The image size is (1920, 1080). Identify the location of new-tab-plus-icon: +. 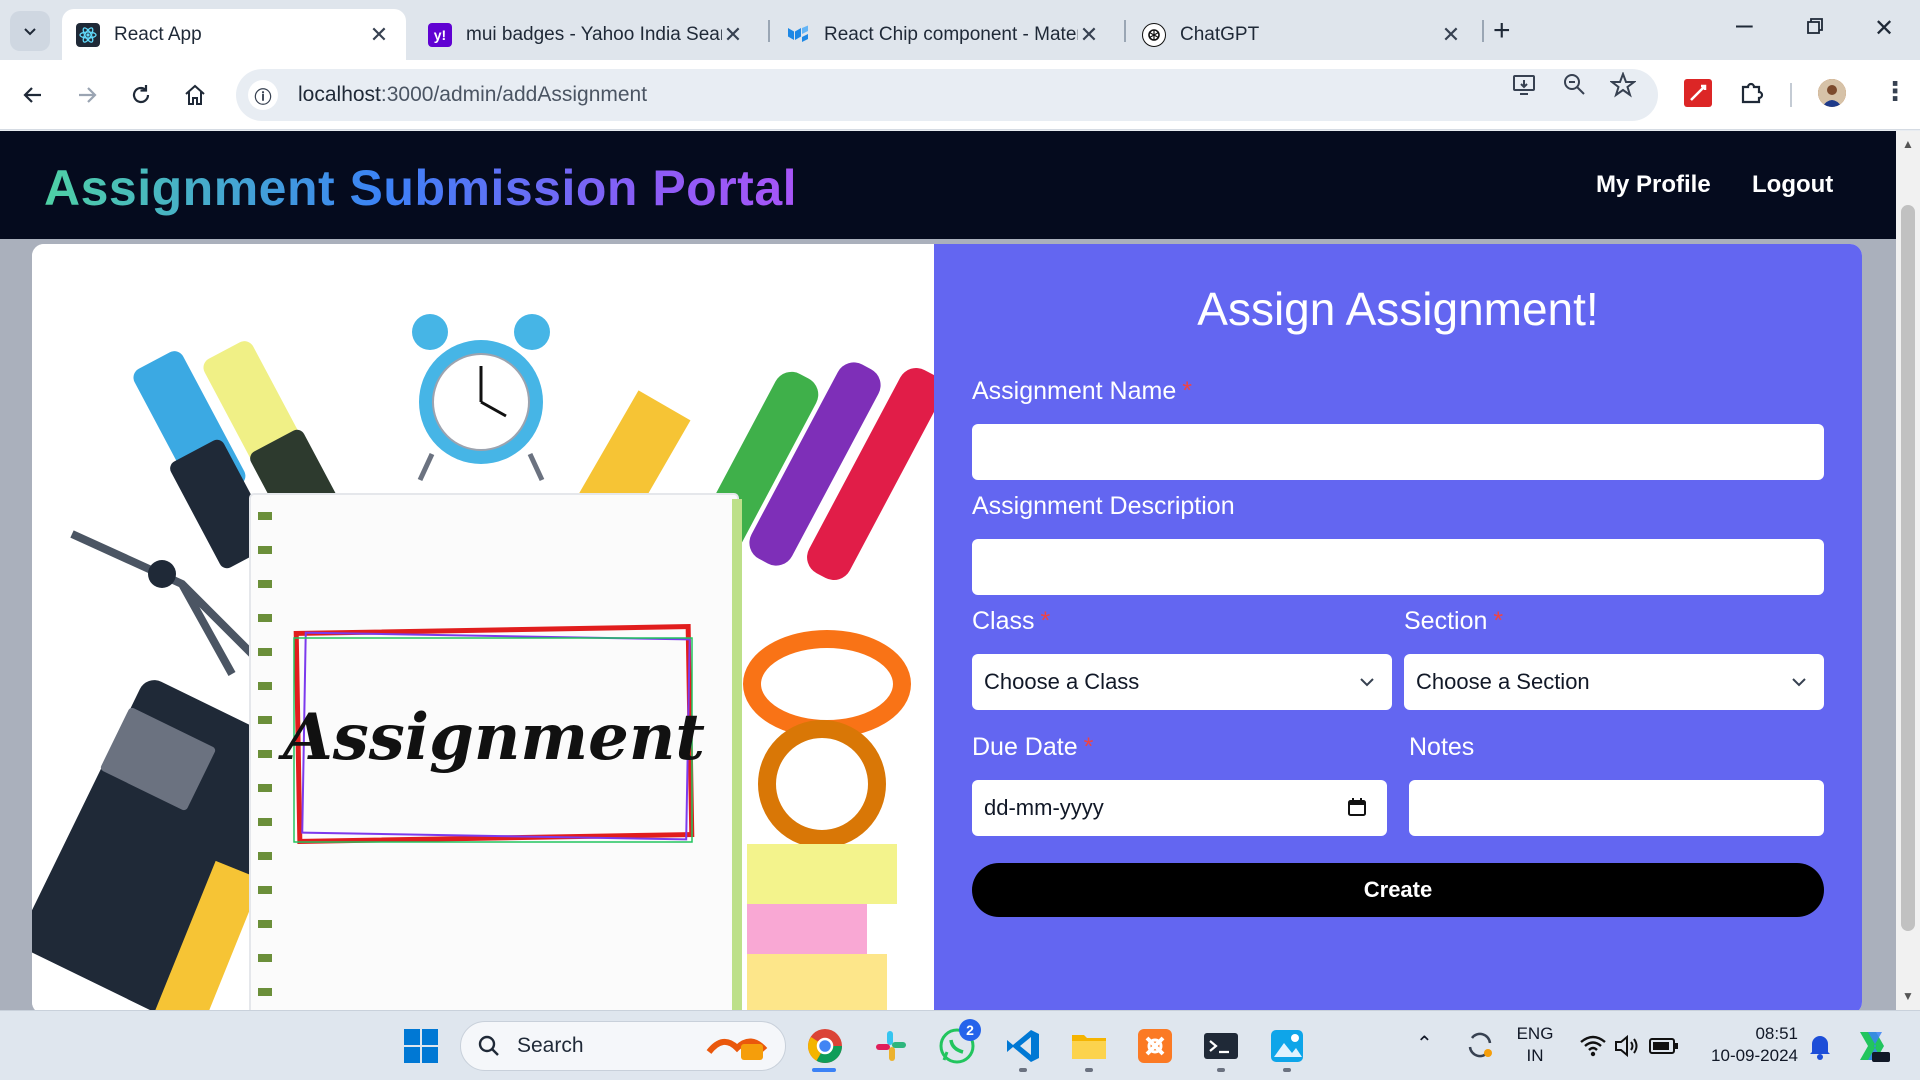
(1502, 31).